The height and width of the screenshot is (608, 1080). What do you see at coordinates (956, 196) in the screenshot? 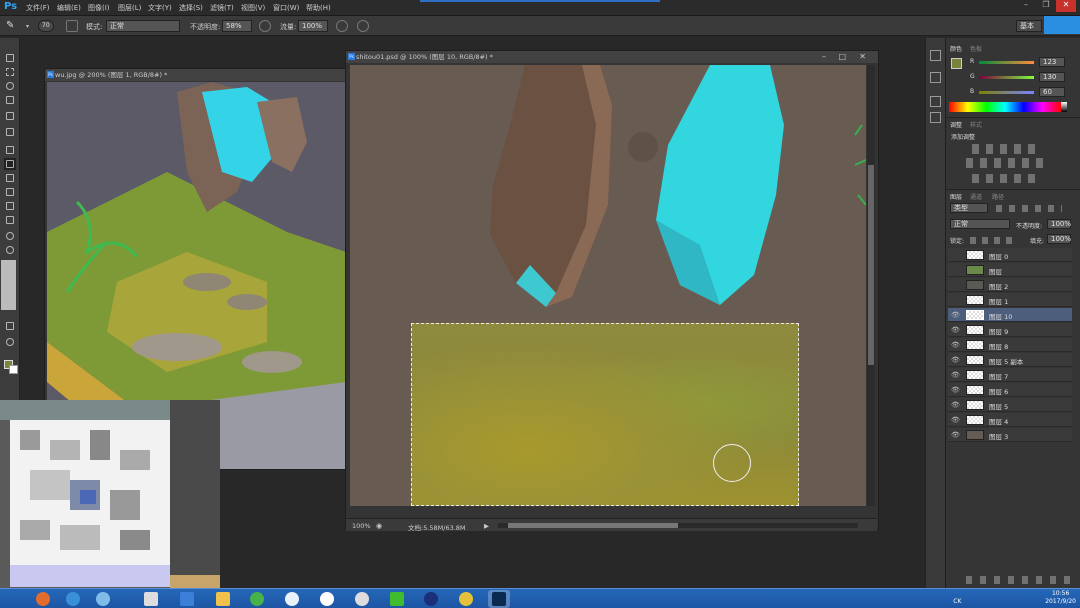
I see `tab-layers: 图层` at bounding box center [956, 196].